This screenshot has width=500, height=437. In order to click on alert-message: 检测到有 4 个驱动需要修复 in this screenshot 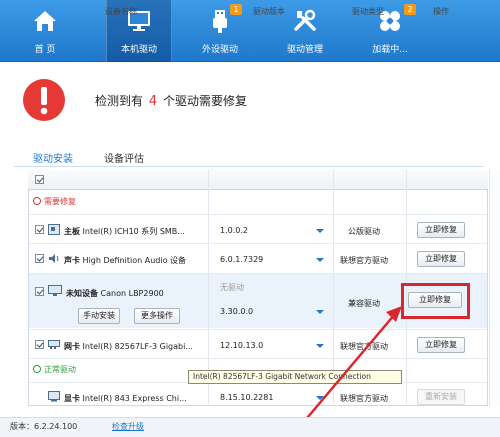, I will do `click(171, 100)`.